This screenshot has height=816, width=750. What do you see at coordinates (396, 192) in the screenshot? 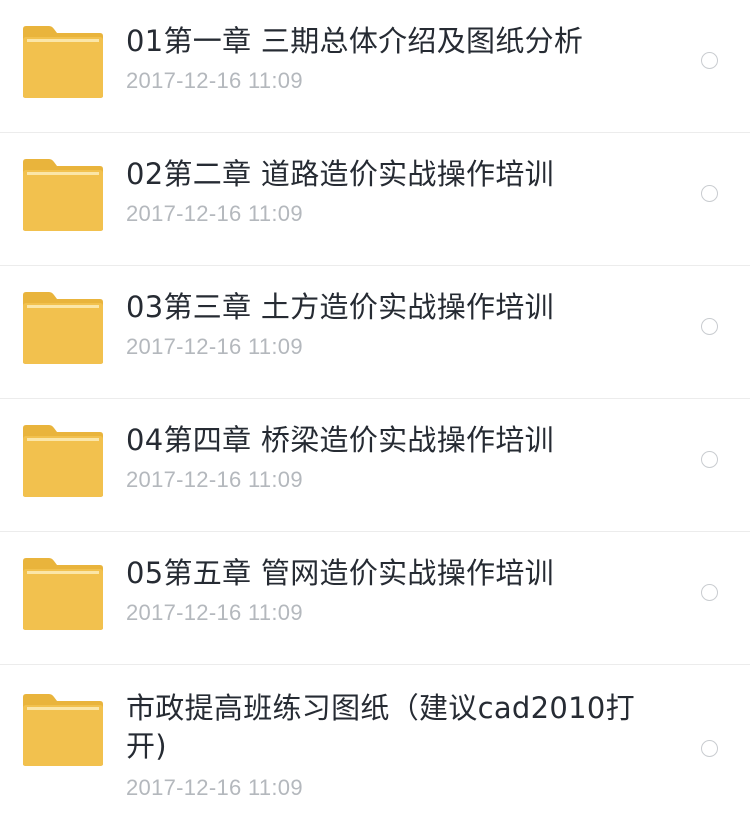
I see `file-text: 02第二章 道路造价实战操作培训 2017-12-16 11:09` at bounding box center [396, 192].